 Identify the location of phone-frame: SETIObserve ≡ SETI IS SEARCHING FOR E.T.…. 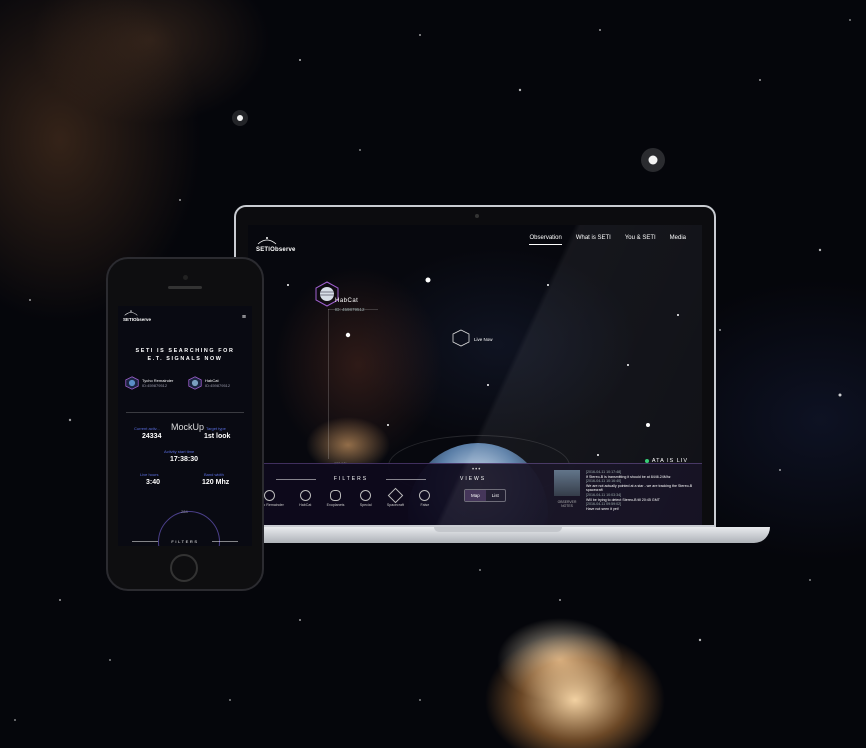
(185, 424).